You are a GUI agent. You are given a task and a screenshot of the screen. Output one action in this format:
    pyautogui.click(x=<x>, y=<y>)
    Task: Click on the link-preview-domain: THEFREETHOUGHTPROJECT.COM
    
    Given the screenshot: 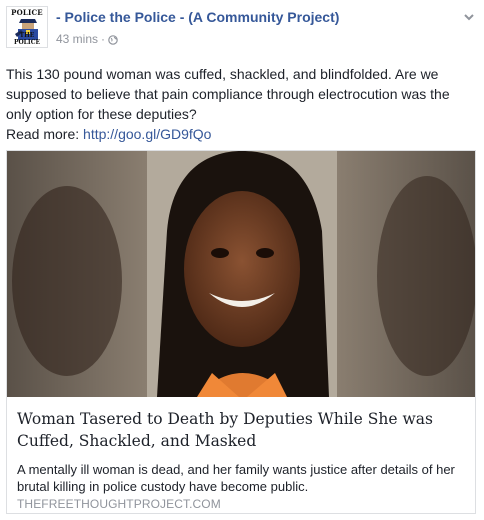 What is the action you would take?
    pyautogui.click(x=119, y=504)
    